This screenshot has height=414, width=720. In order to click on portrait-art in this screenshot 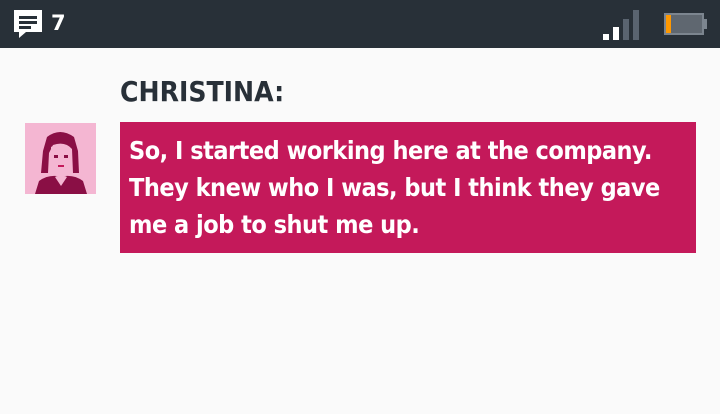, I will do `click(60, 158)`.